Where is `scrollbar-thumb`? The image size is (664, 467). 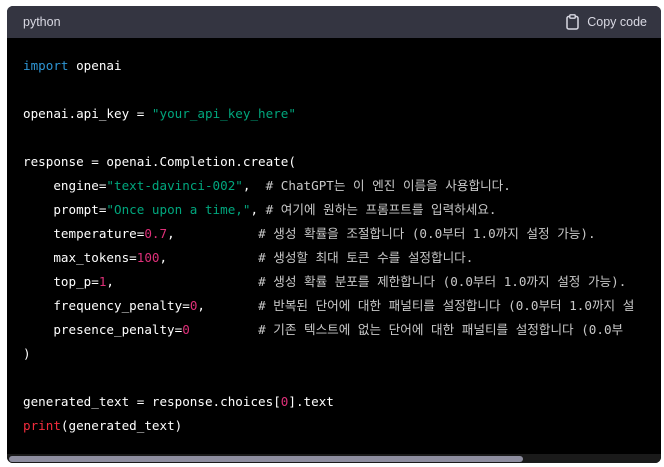 scrollbar-thumb is located at coordinates (266, 459).